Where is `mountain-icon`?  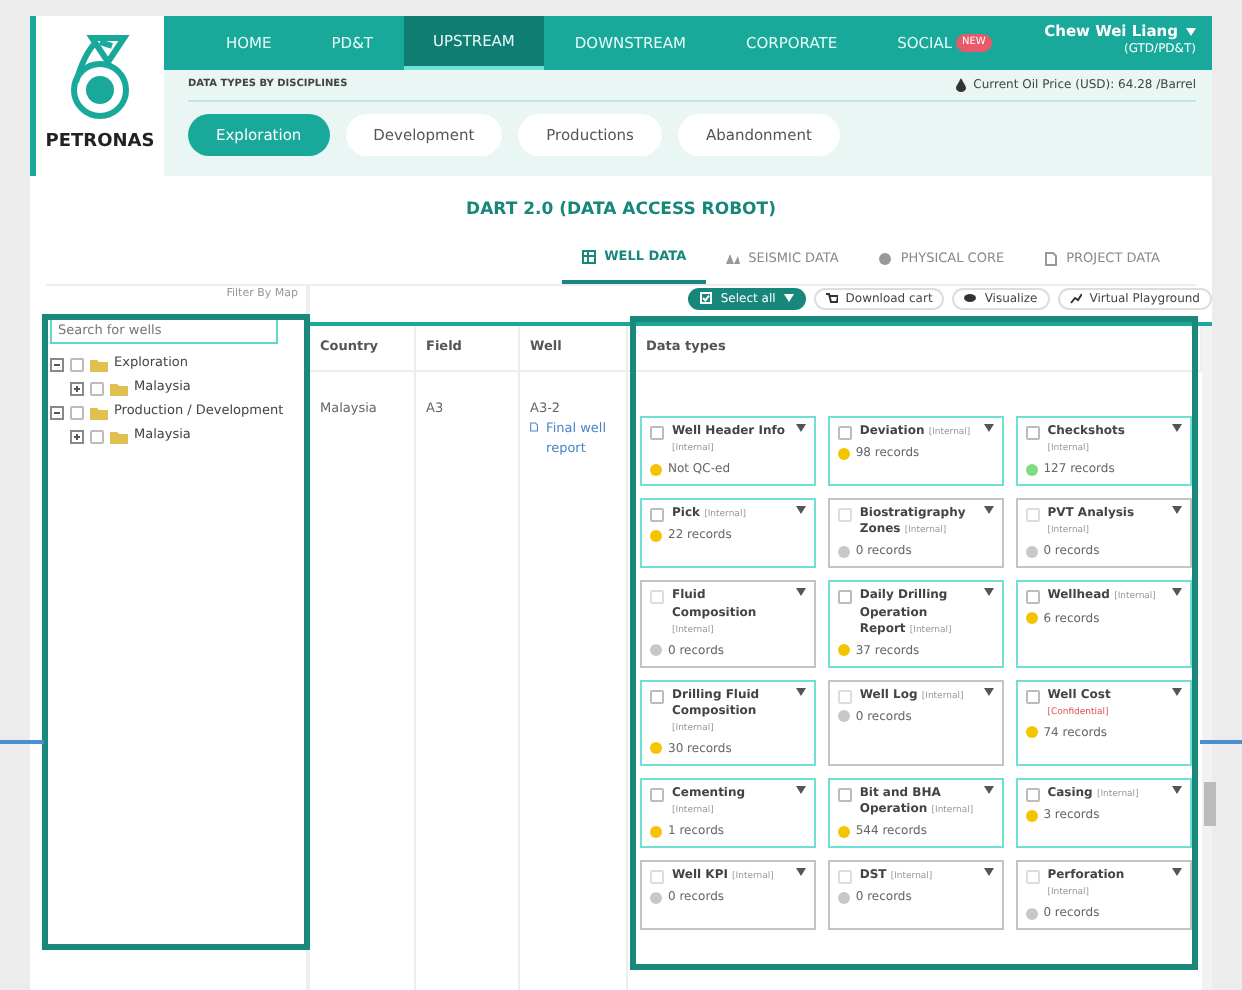
mountain-icon is located at coordinates (733, 259).